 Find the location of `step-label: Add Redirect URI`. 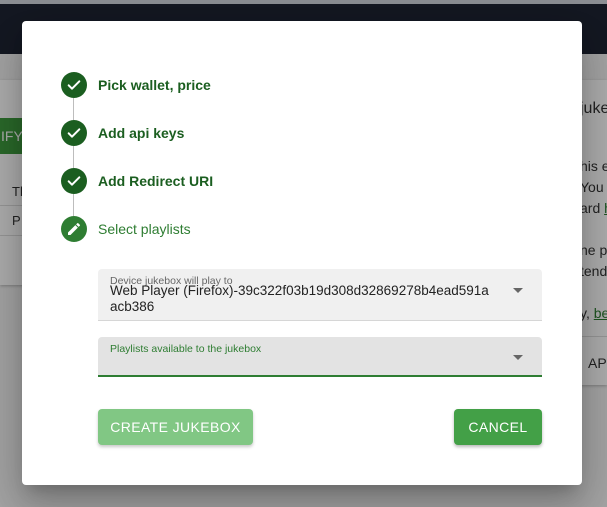

step-label: Add Redirect URI is located at coordinates (156, 181).